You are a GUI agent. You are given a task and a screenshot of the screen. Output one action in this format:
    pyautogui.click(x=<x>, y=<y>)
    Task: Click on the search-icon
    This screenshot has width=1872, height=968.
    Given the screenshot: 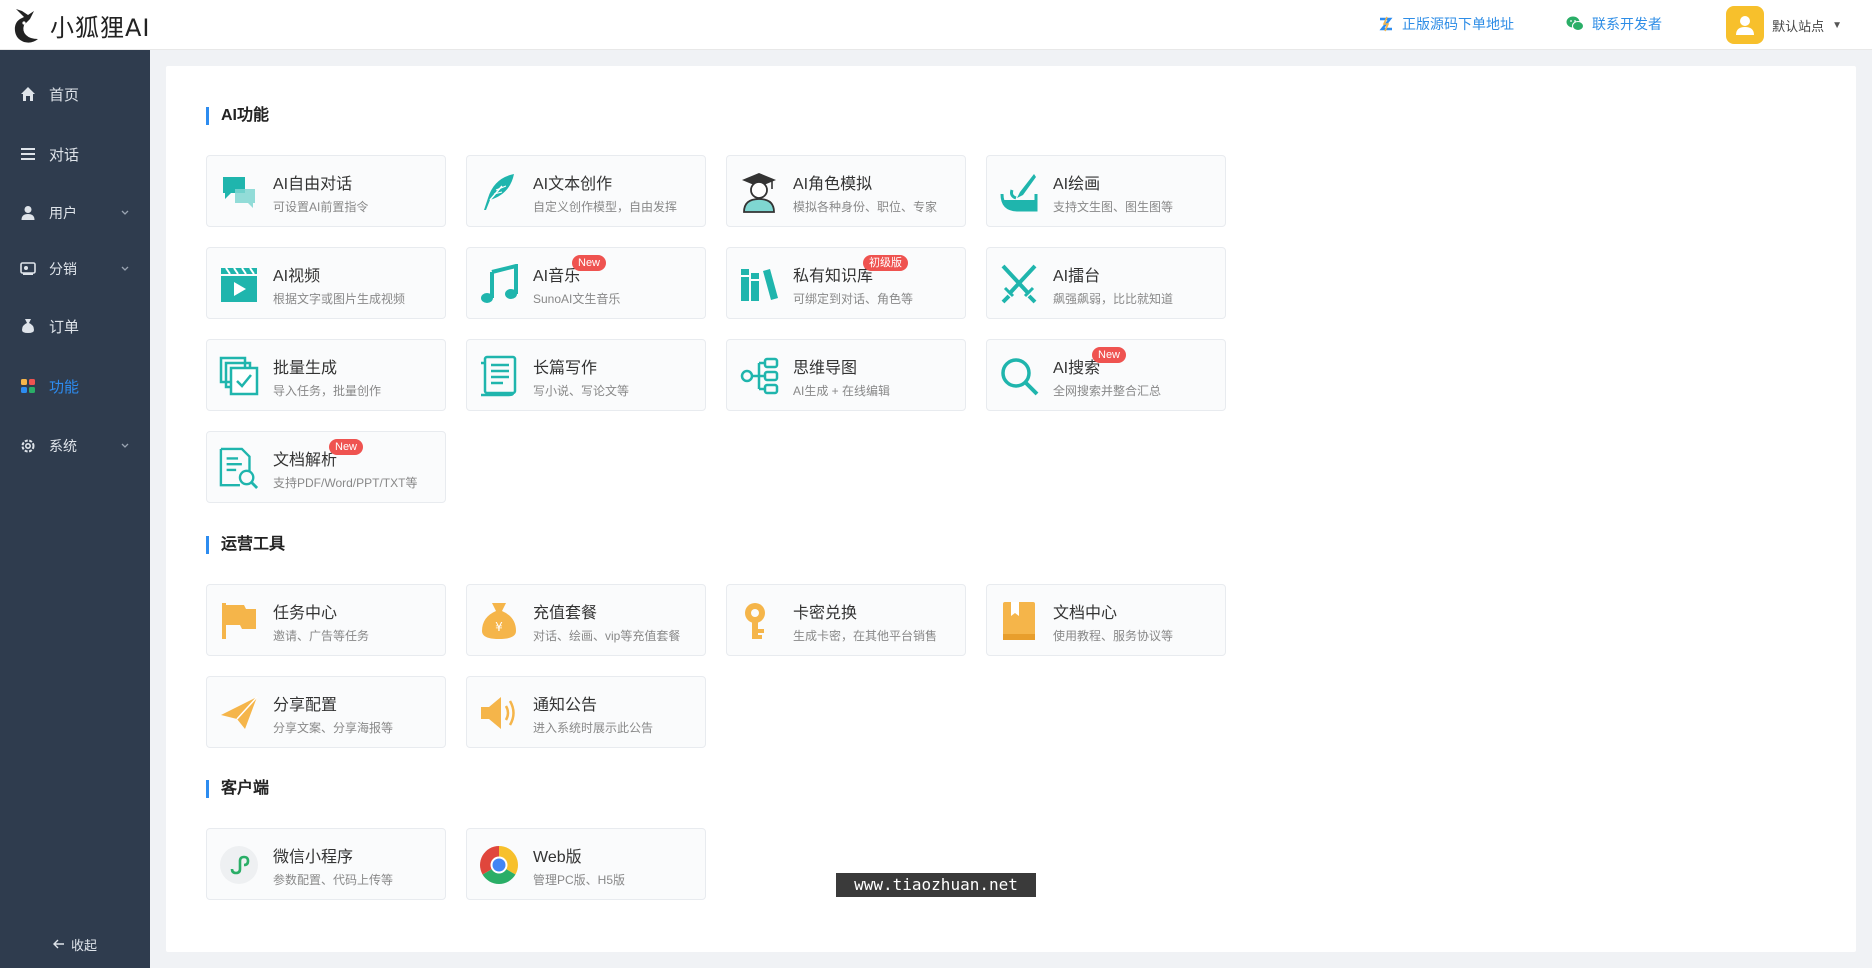 What is the action you would take?
    pyautogui.click(x=1019, y=376)
    